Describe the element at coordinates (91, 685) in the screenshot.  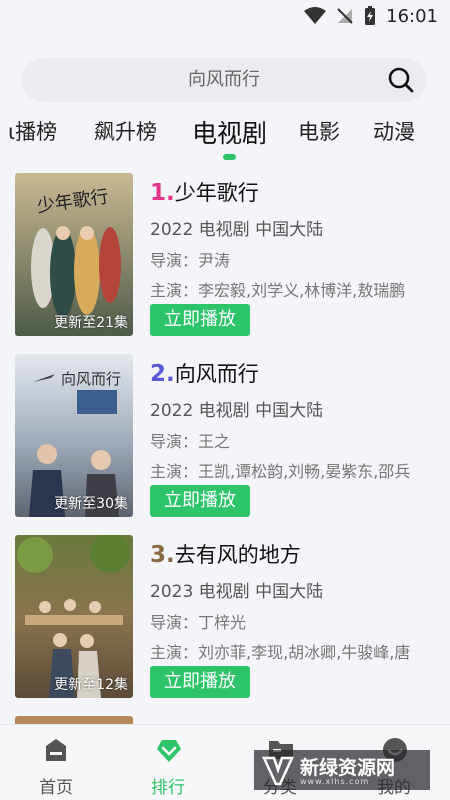
I see `update-badge: 更新至12集` at that location.